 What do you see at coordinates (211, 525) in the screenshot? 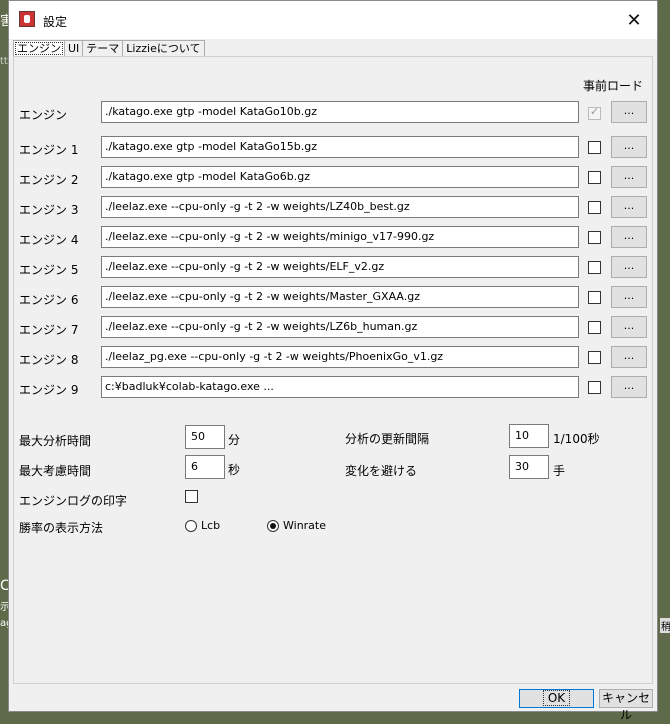
I see `lcb-radio-label: Lcb` at bounding box center [211, 525].